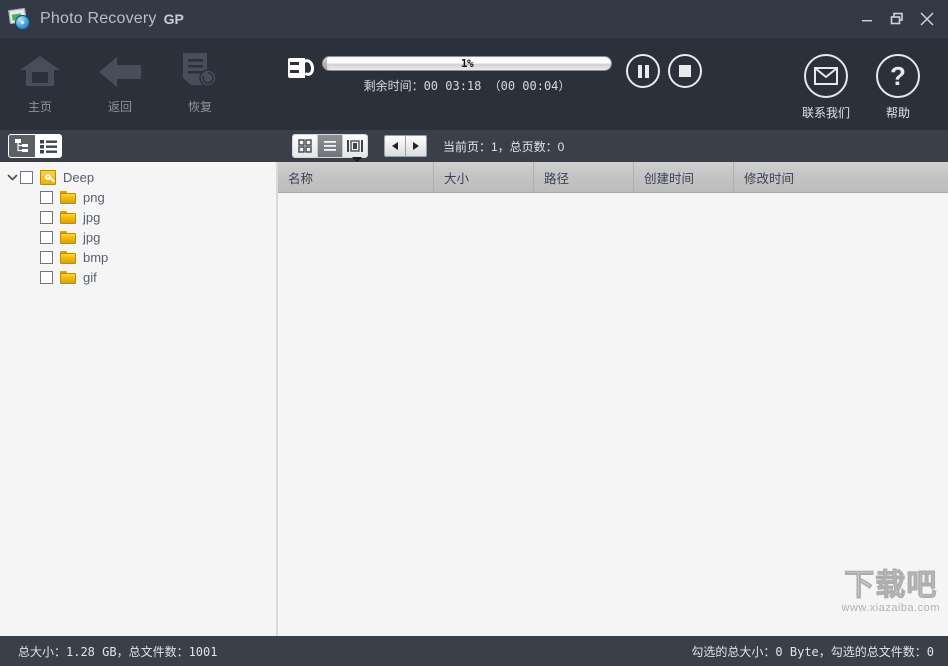  Describe the element at coordinates (48, 146) in the screenshot. I see `list-view-icon` at that location.